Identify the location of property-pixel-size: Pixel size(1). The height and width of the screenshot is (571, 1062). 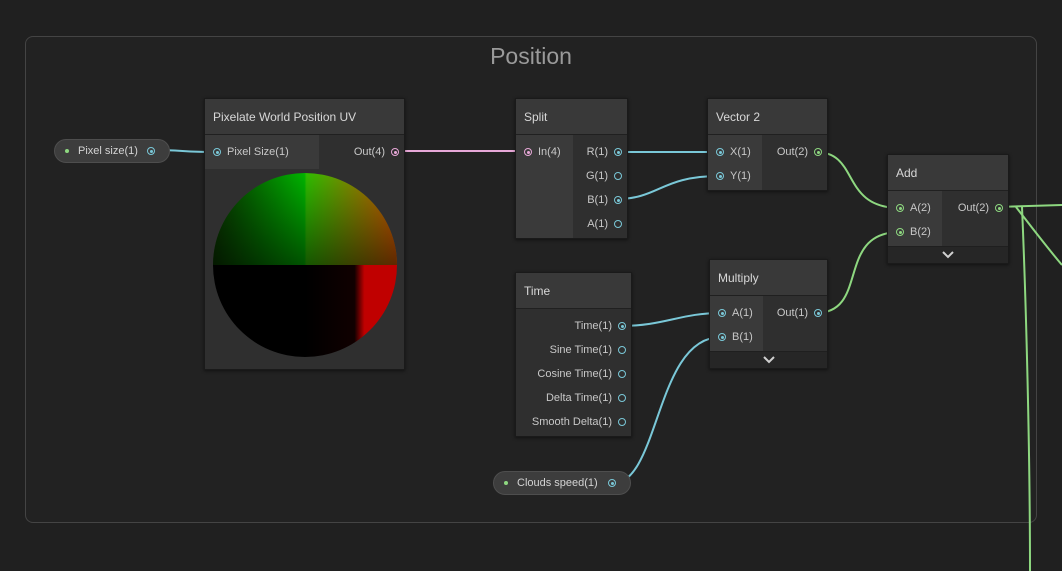
(112, 151).